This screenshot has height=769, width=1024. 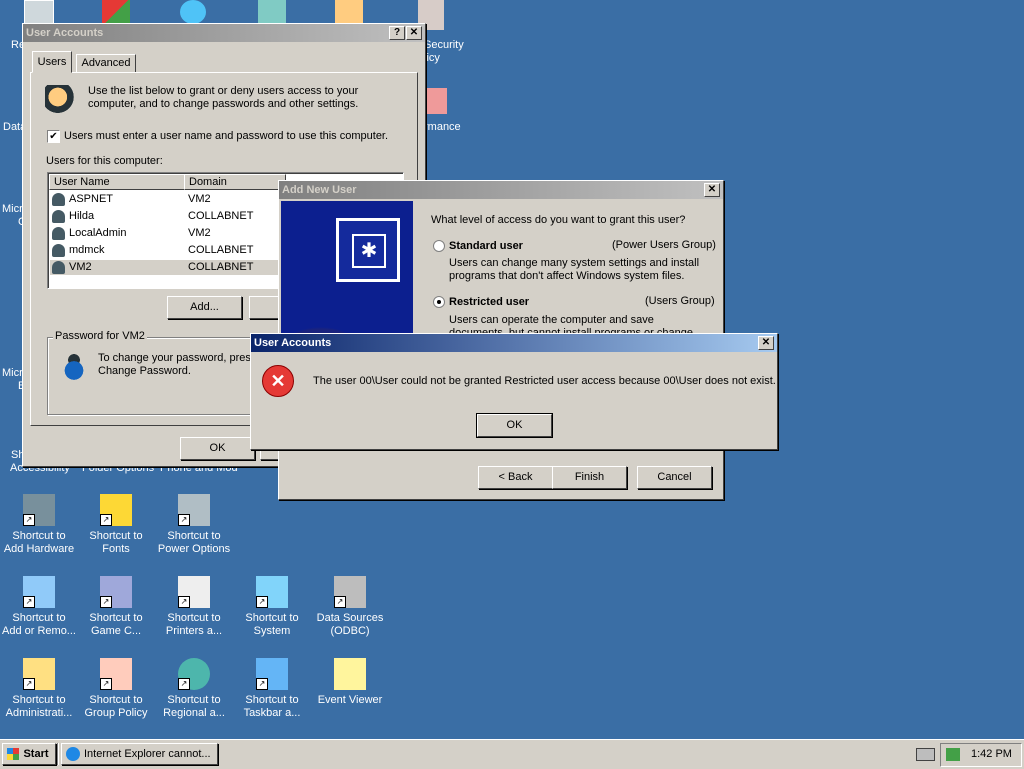 I want to click on restricted-user-radio, so click(x=439, y=302).